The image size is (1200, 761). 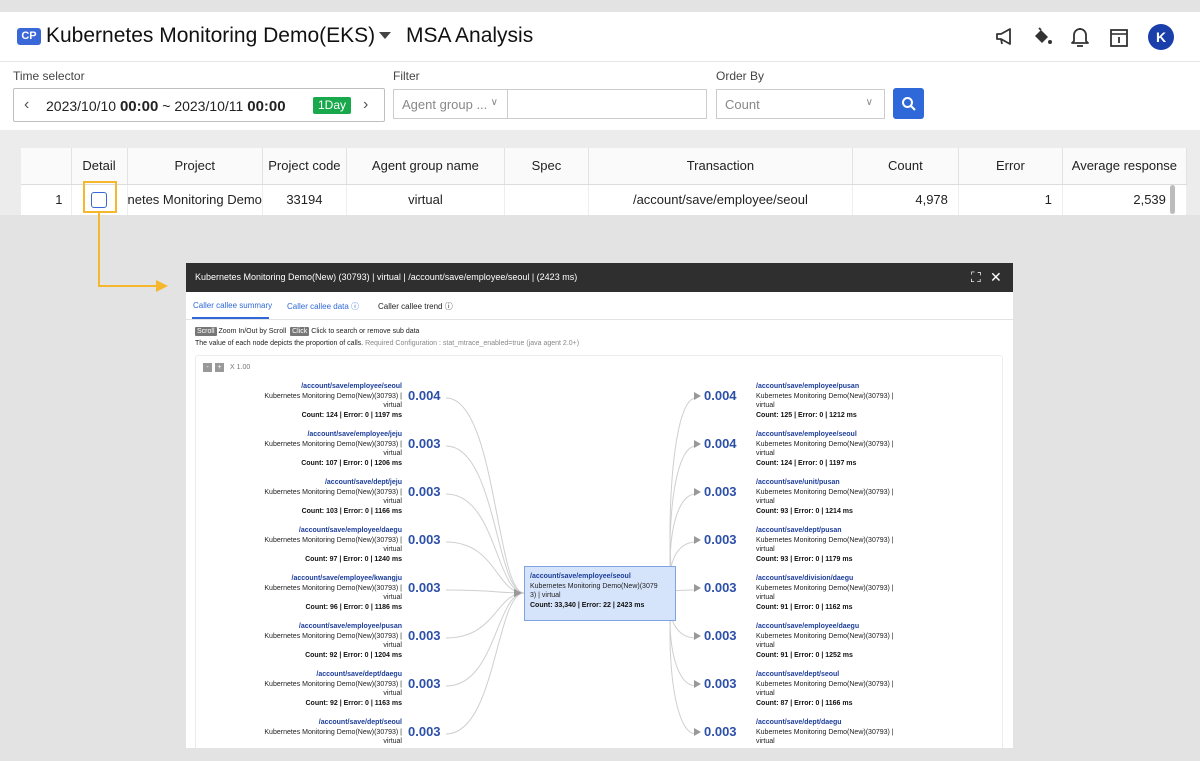 I want to click on range-badge: 1Day, so click(x=332, y=105).